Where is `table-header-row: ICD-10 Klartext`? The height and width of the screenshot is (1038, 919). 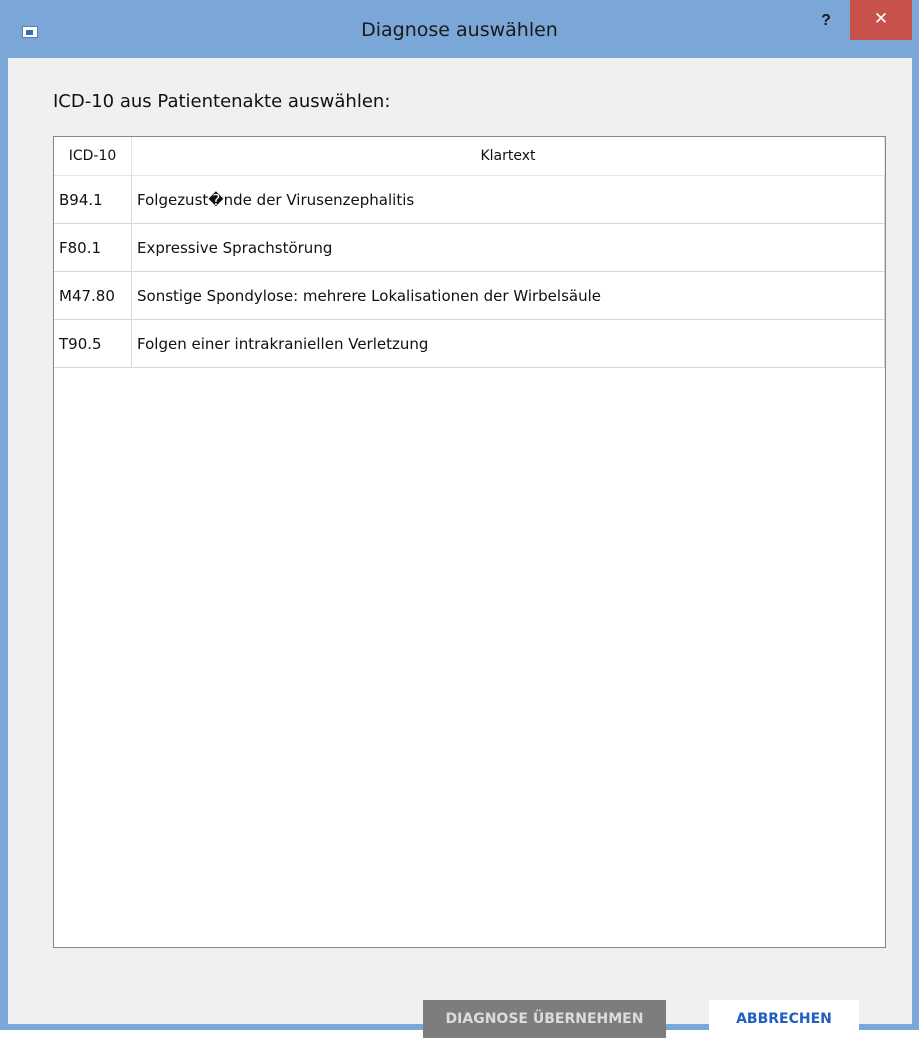
table-header-row: ICD-10 Klartext is located at coordinates (469, 156).